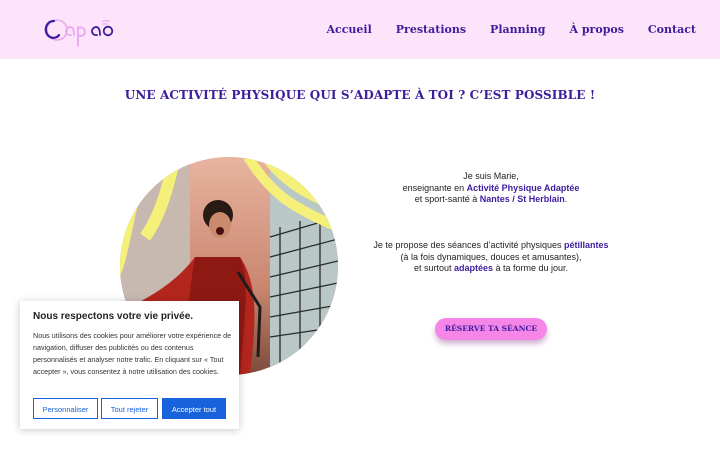 This screenshot has height=450, width=720. Describe the element at coordinates (517, 29) in the screenshot. I see `nav-planning: Planning` at that location.